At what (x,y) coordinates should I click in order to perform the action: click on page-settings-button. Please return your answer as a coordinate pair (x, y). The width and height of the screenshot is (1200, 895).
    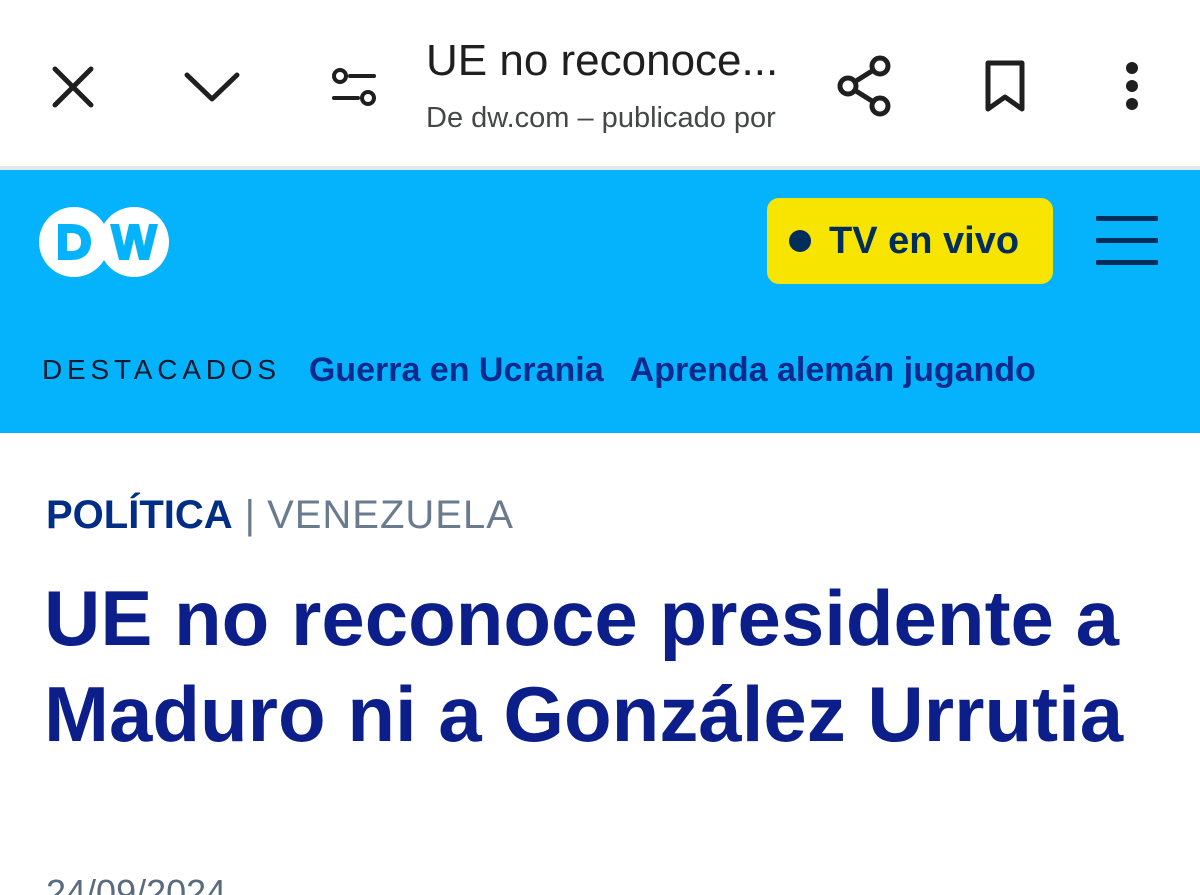
    Looking at the image, I should click on (354, 87).